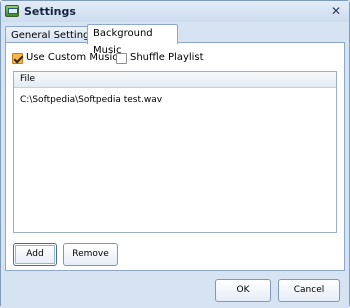  What do you see at coordinates (12, 11) in the screenshot?
I see `monitor-app-icon` at bounding box center [12, 11].